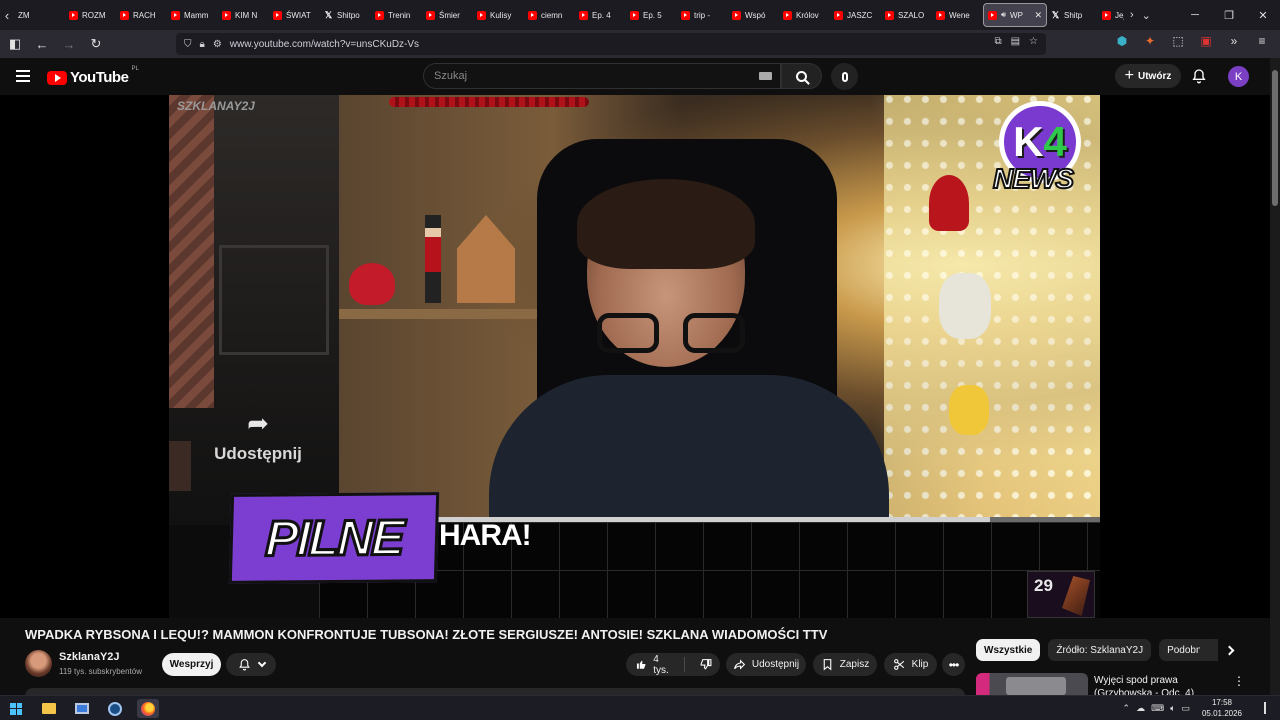 The image size is (1280, 720). Describe the element at coordinates (96, 44) in the screenshot. I see `reload-icon: ↻` at that location.